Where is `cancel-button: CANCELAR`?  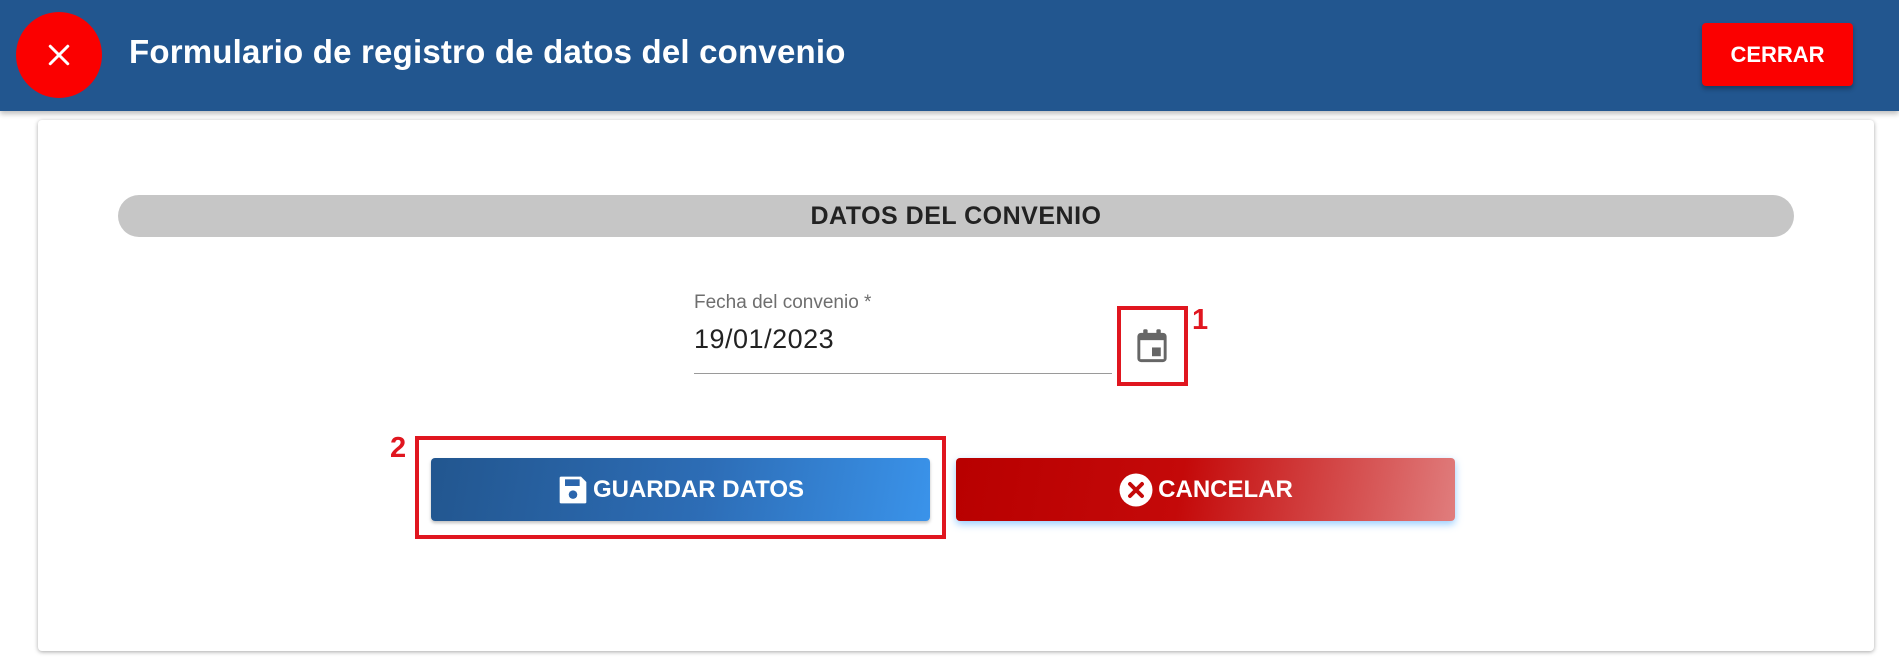
cancel-button: CANCELAR is located at coordinates (1205, 489).